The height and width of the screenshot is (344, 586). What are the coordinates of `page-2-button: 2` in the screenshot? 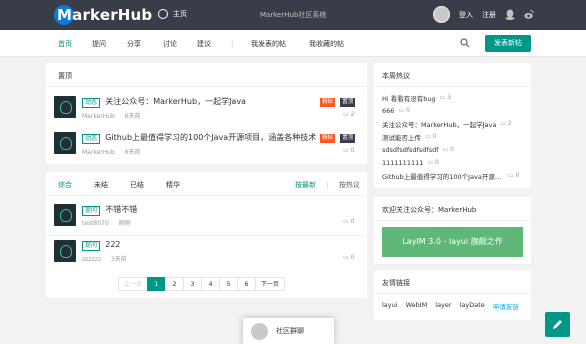 It's located at (174, 284).